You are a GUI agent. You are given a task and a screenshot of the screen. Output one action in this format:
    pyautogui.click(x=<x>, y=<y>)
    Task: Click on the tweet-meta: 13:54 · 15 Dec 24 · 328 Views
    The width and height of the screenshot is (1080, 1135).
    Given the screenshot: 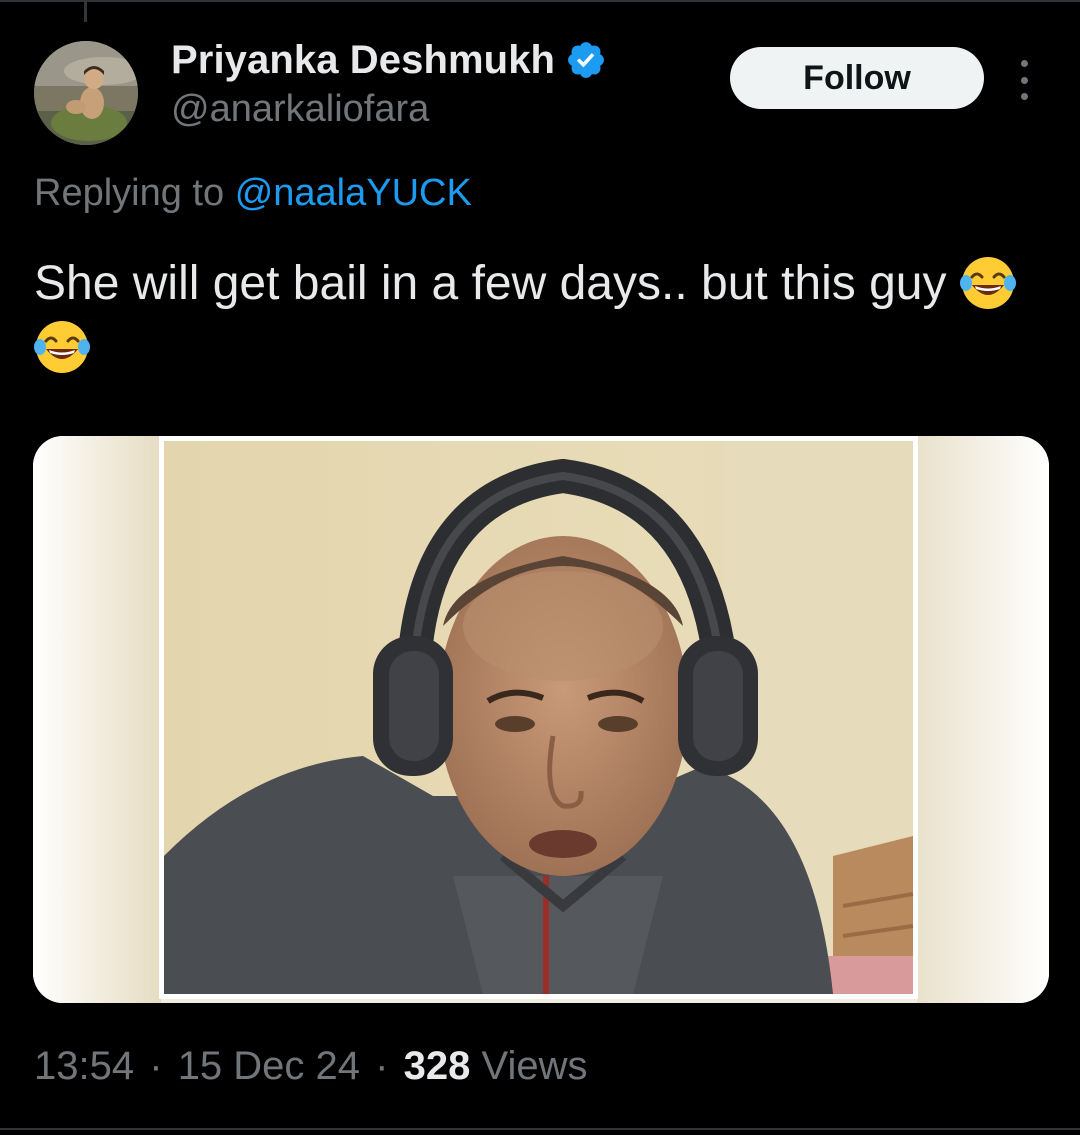 What is the action you would take?
    pyautogui.click(x=310, y=1066)
    